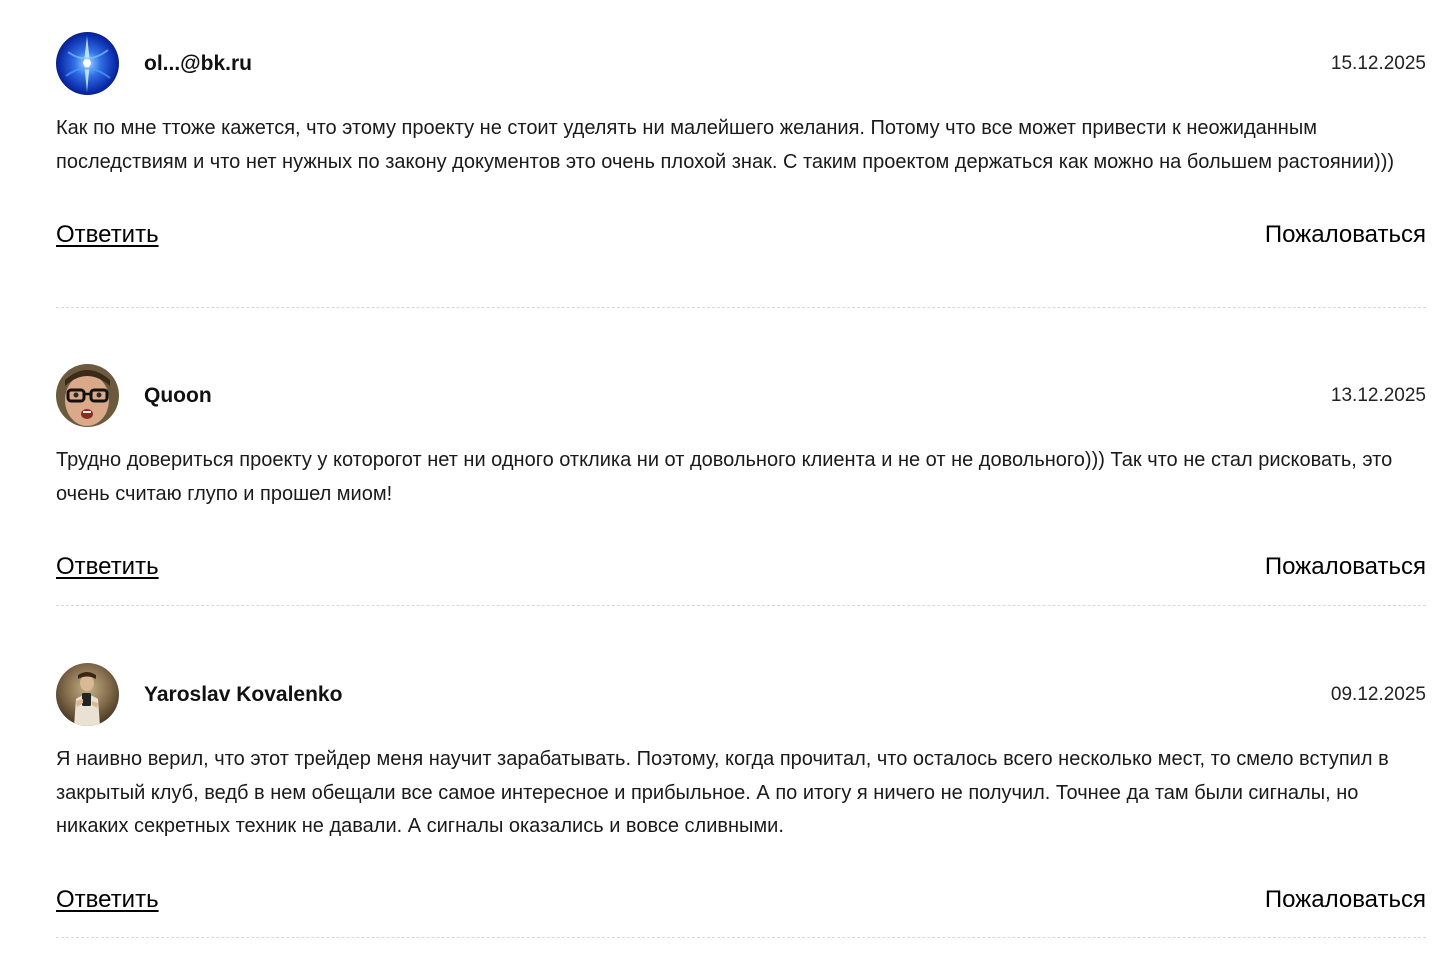 The image size is (1449, 967). Describe the element at coordinates (243, 694) in the screenshot. I see `comment-author: Yaroslav Kovalenko` at that location.